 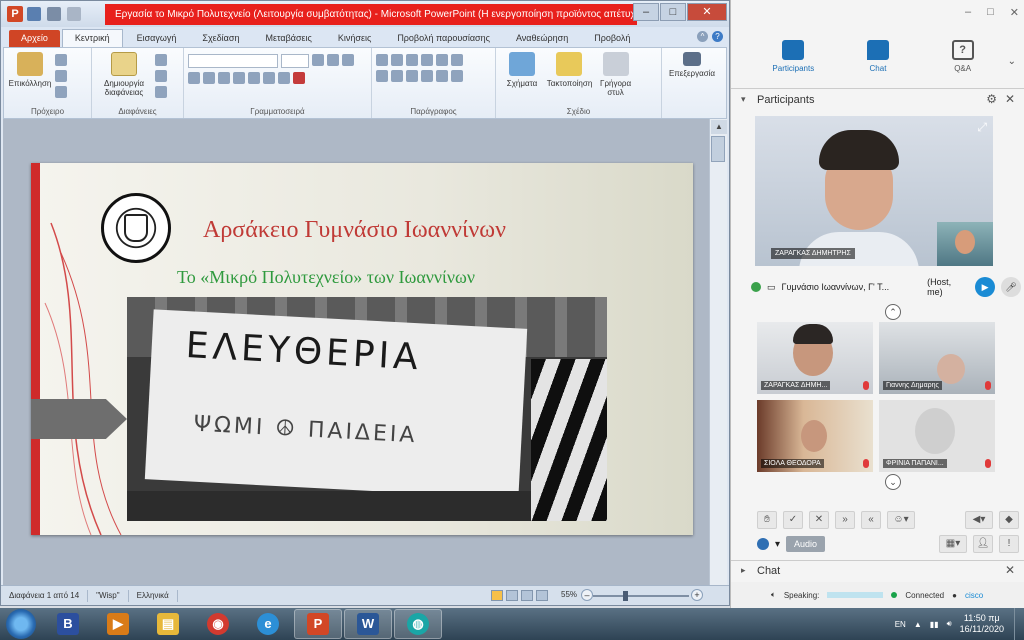 I want to click on taskbar-explorer: ▤, so click(x=168, y=624).